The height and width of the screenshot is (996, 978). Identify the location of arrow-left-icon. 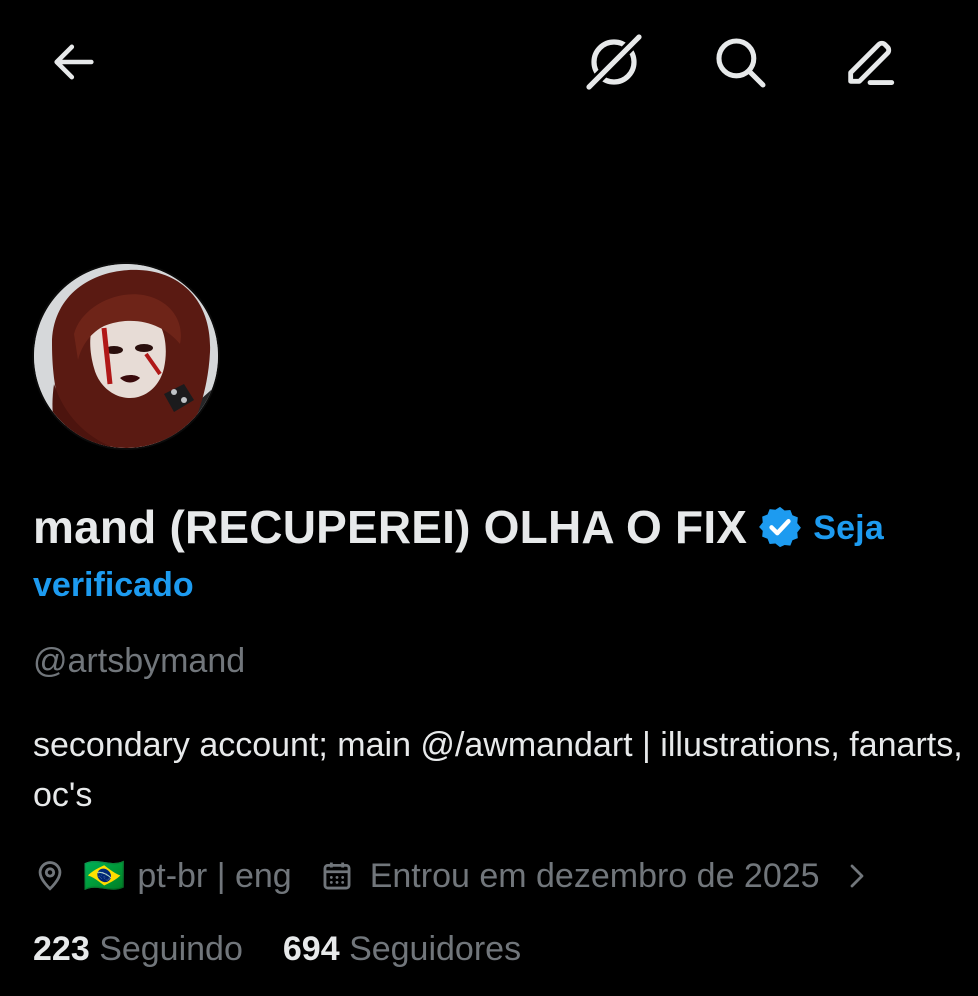
(74, 62).